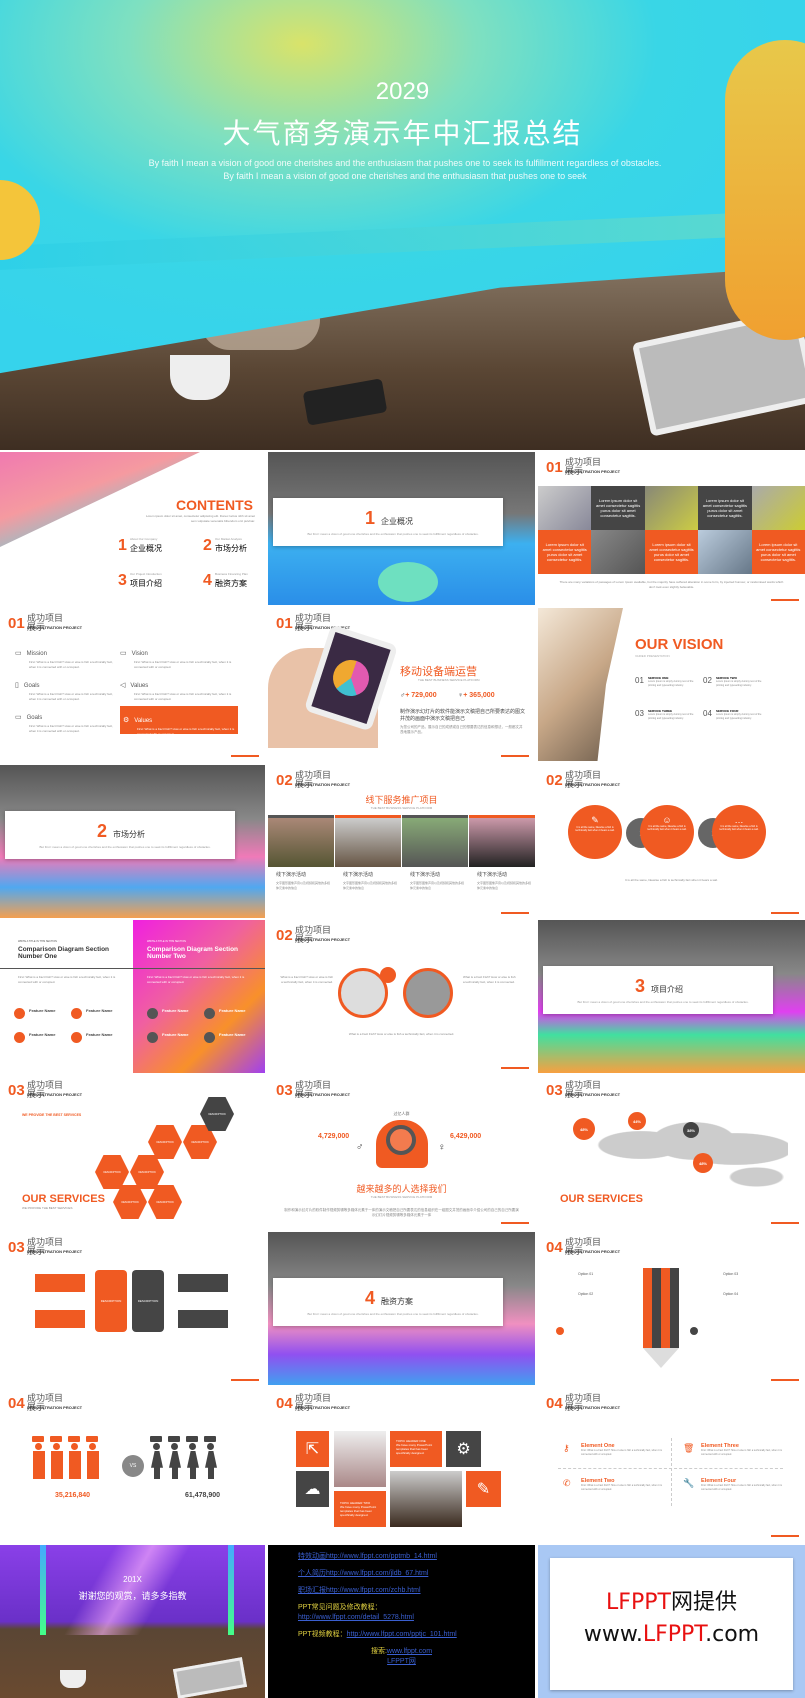 This screenshot has height=1698, width=805. I want to click on mobile-lead: 制作演示幻灯片的软件能演示文稿把自己所要表达的图文并茂的画面中演示文稿把自己, so click(463, 715).